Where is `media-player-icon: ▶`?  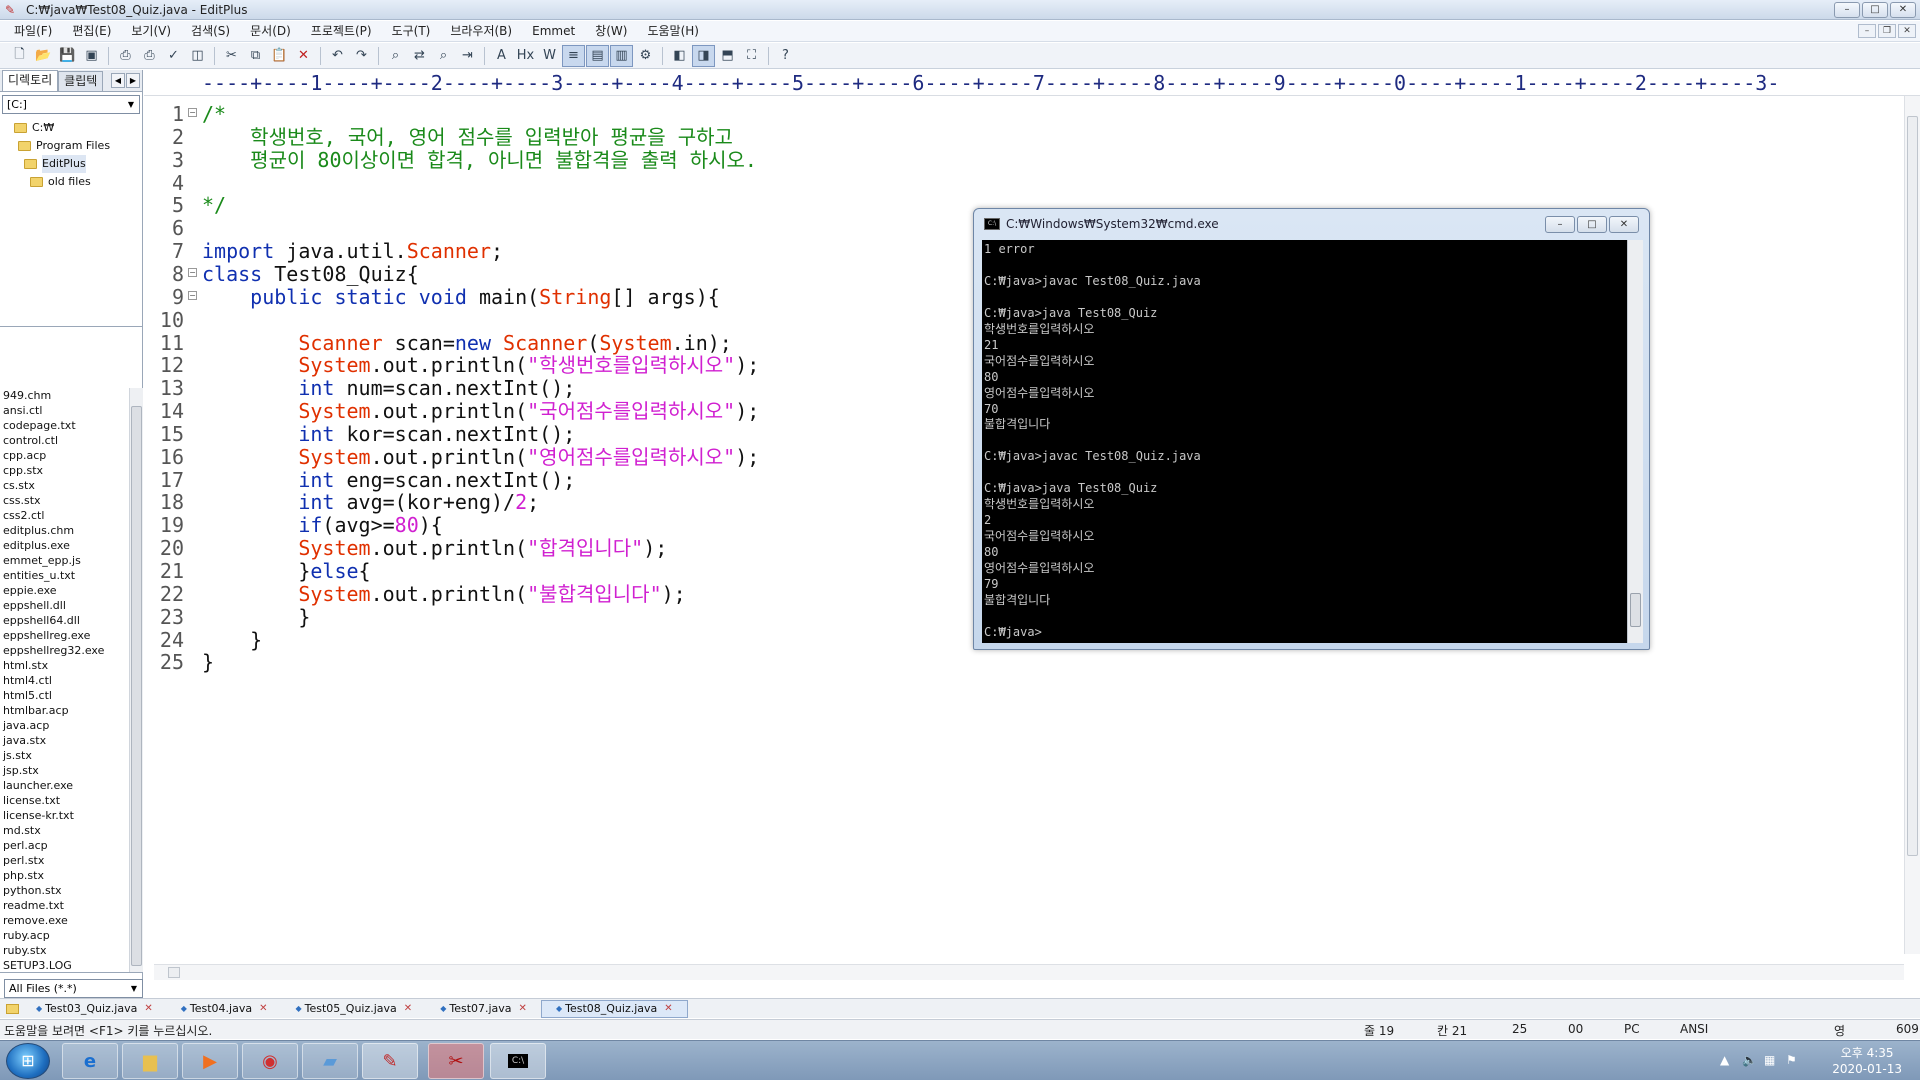 media-player-icon: ▶ is located at coordinates (210, 1061).